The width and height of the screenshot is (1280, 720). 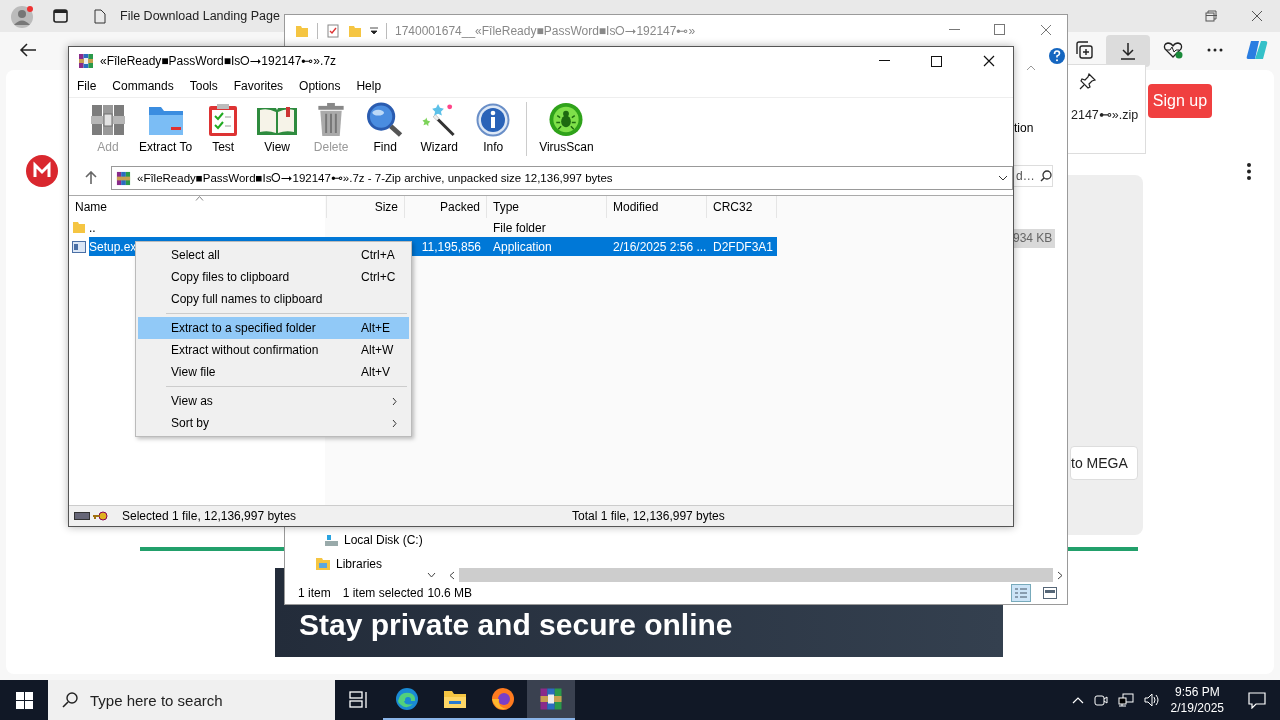 I want to click on menu-item: File, so click(x=87, y=86).